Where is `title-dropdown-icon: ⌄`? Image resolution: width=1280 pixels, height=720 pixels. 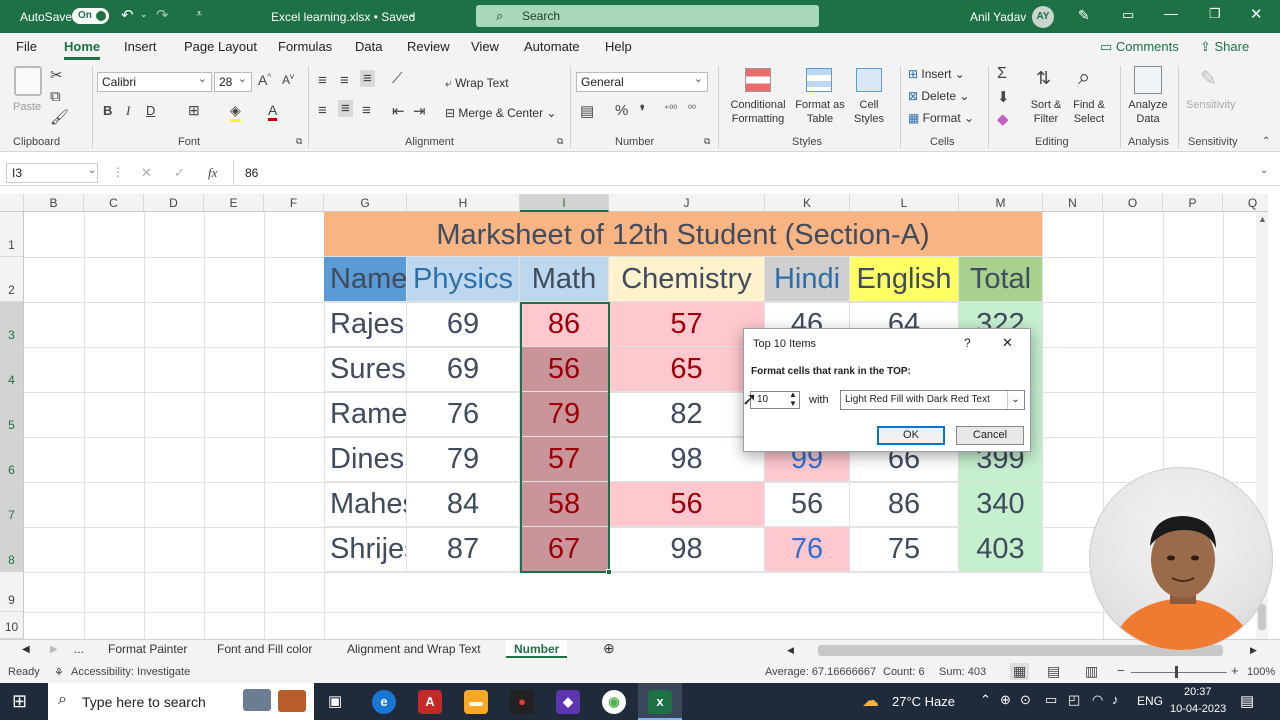 title-dropdown-icon: ⌄ is located at coordinates (412, 14).